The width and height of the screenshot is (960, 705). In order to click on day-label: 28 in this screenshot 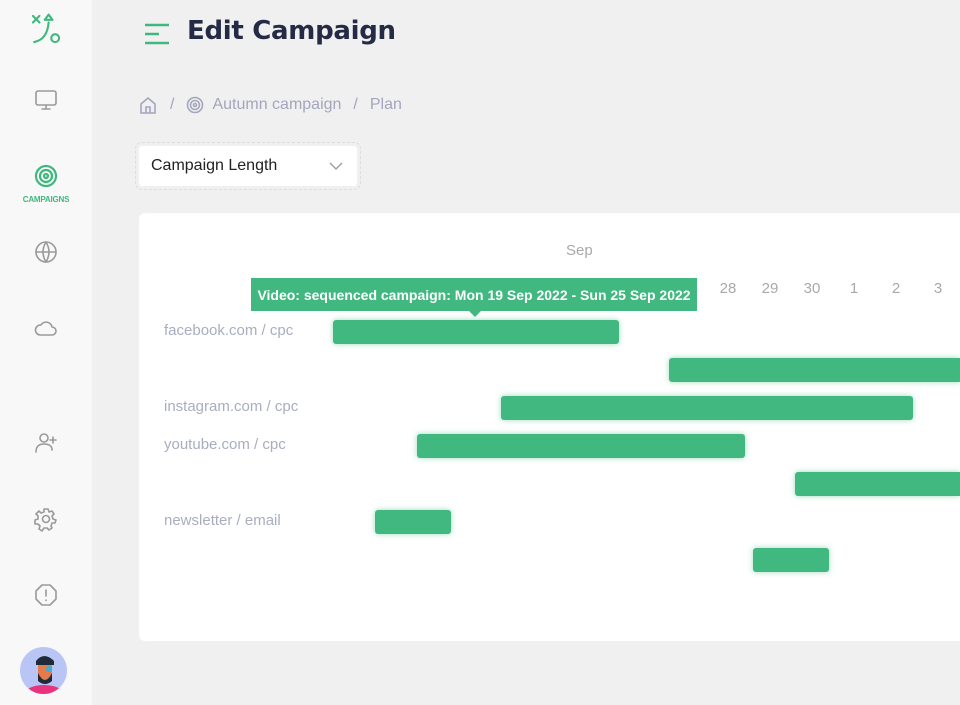, I will do `click(728, 288)`.